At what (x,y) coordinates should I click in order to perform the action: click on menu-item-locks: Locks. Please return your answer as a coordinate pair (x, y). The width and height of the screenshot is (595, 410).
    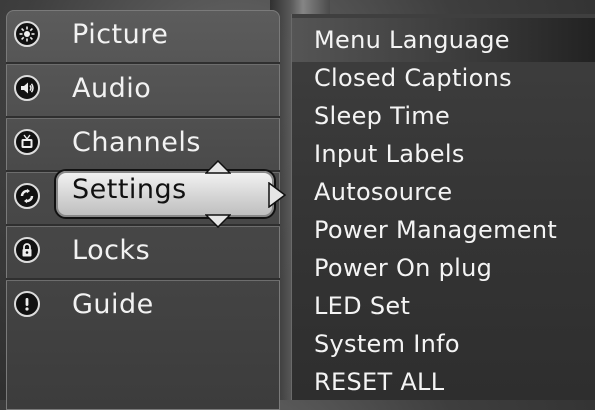
    Looking at the image, I should click on (143, 253).